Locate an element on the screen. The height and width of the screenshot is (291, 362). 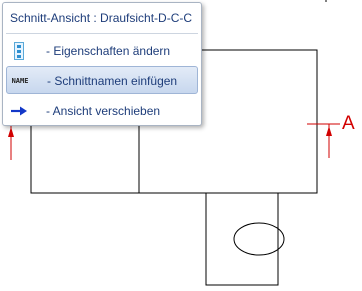
properties-icon is located at coordinates (19, 51).